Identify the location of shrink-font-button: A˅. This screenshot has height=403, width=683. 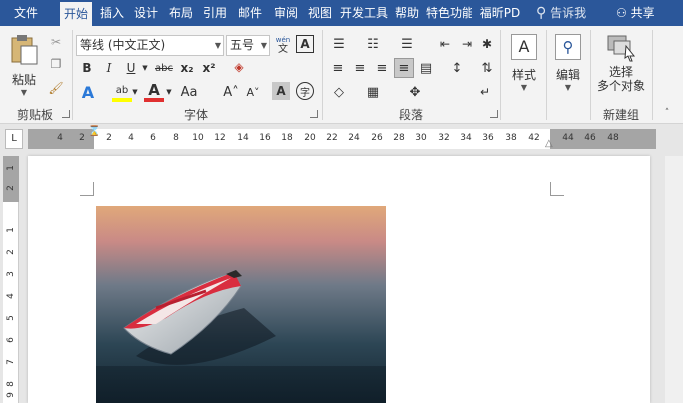
(253, 92).